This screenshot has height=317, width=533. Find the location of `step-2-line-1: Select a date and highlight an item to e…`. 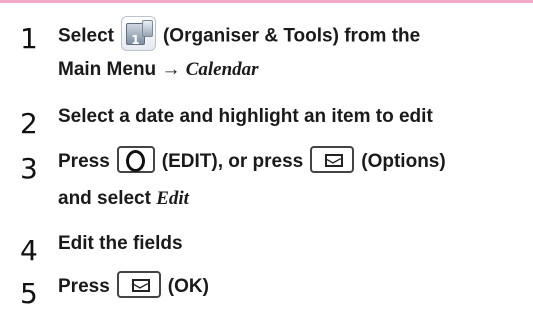

step-2-line-1: Select a date and highlight an item to e… is located at coordinates (245, 116).